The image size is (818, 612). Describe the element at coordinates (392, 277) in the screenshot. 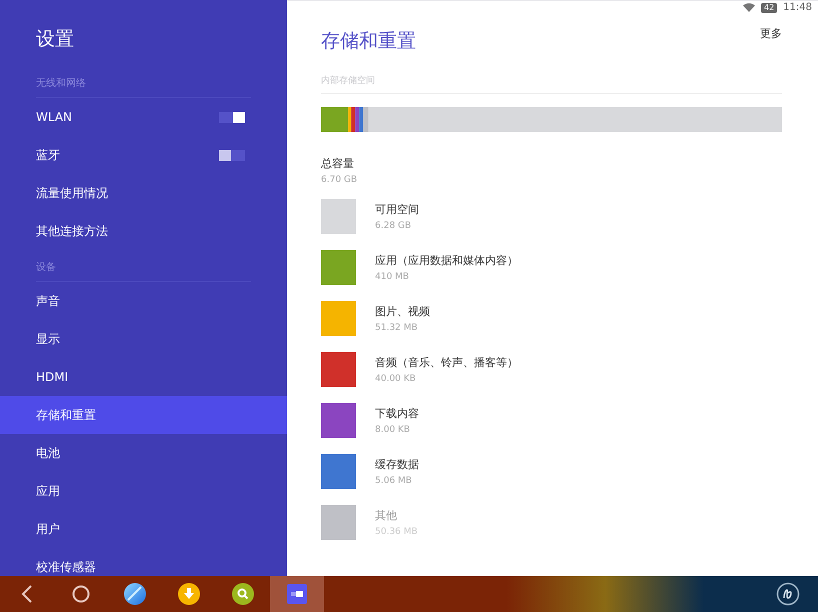

I see `category-size: 410 MB` at that location.